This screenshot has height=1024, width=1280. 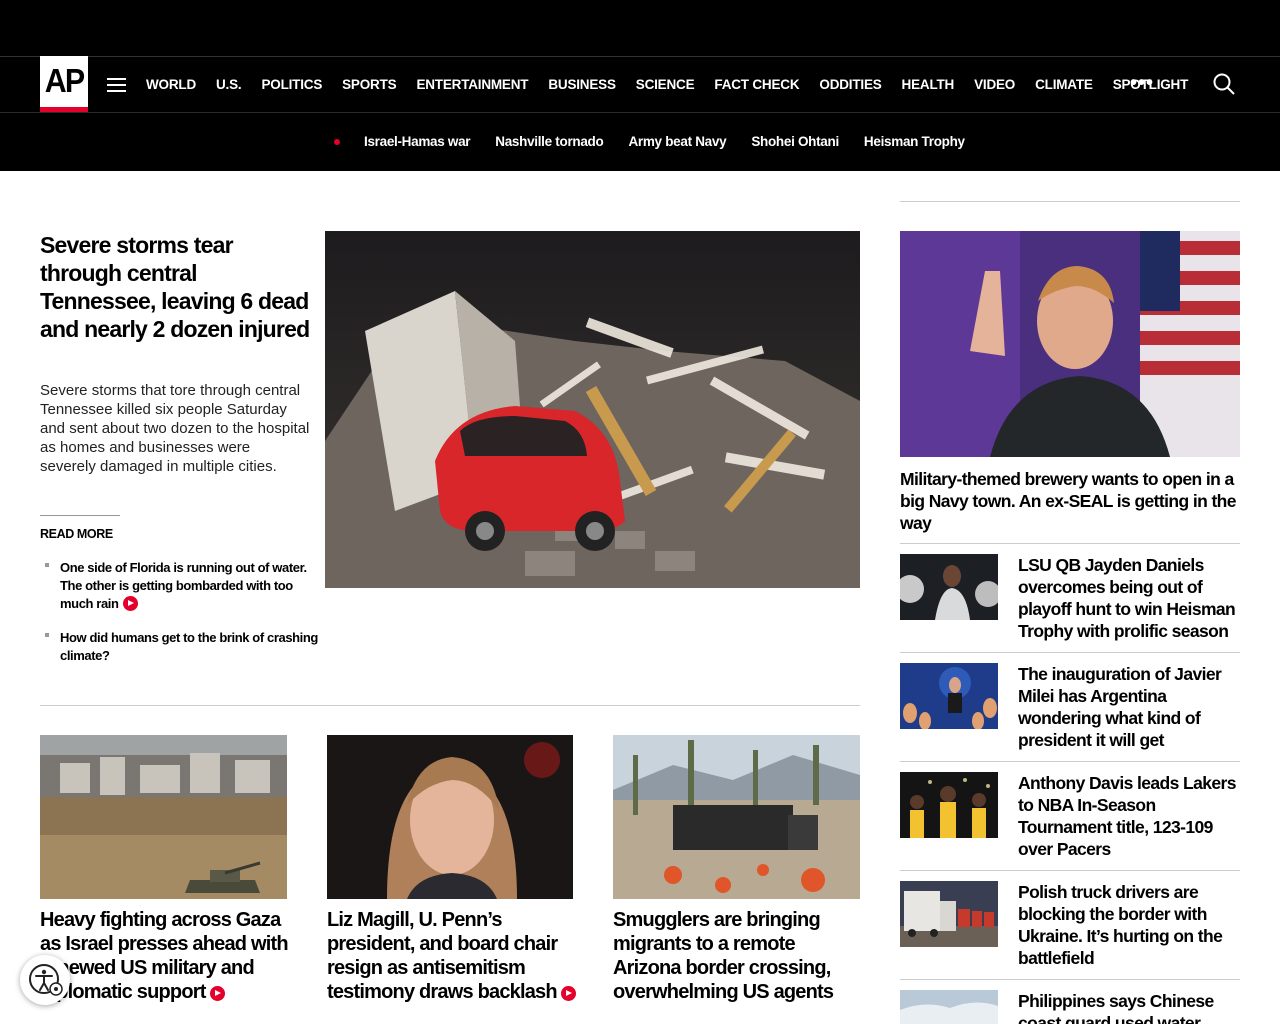 I want to click on nav-fact-check: FACT CHECK, so click(x=756, y=84).